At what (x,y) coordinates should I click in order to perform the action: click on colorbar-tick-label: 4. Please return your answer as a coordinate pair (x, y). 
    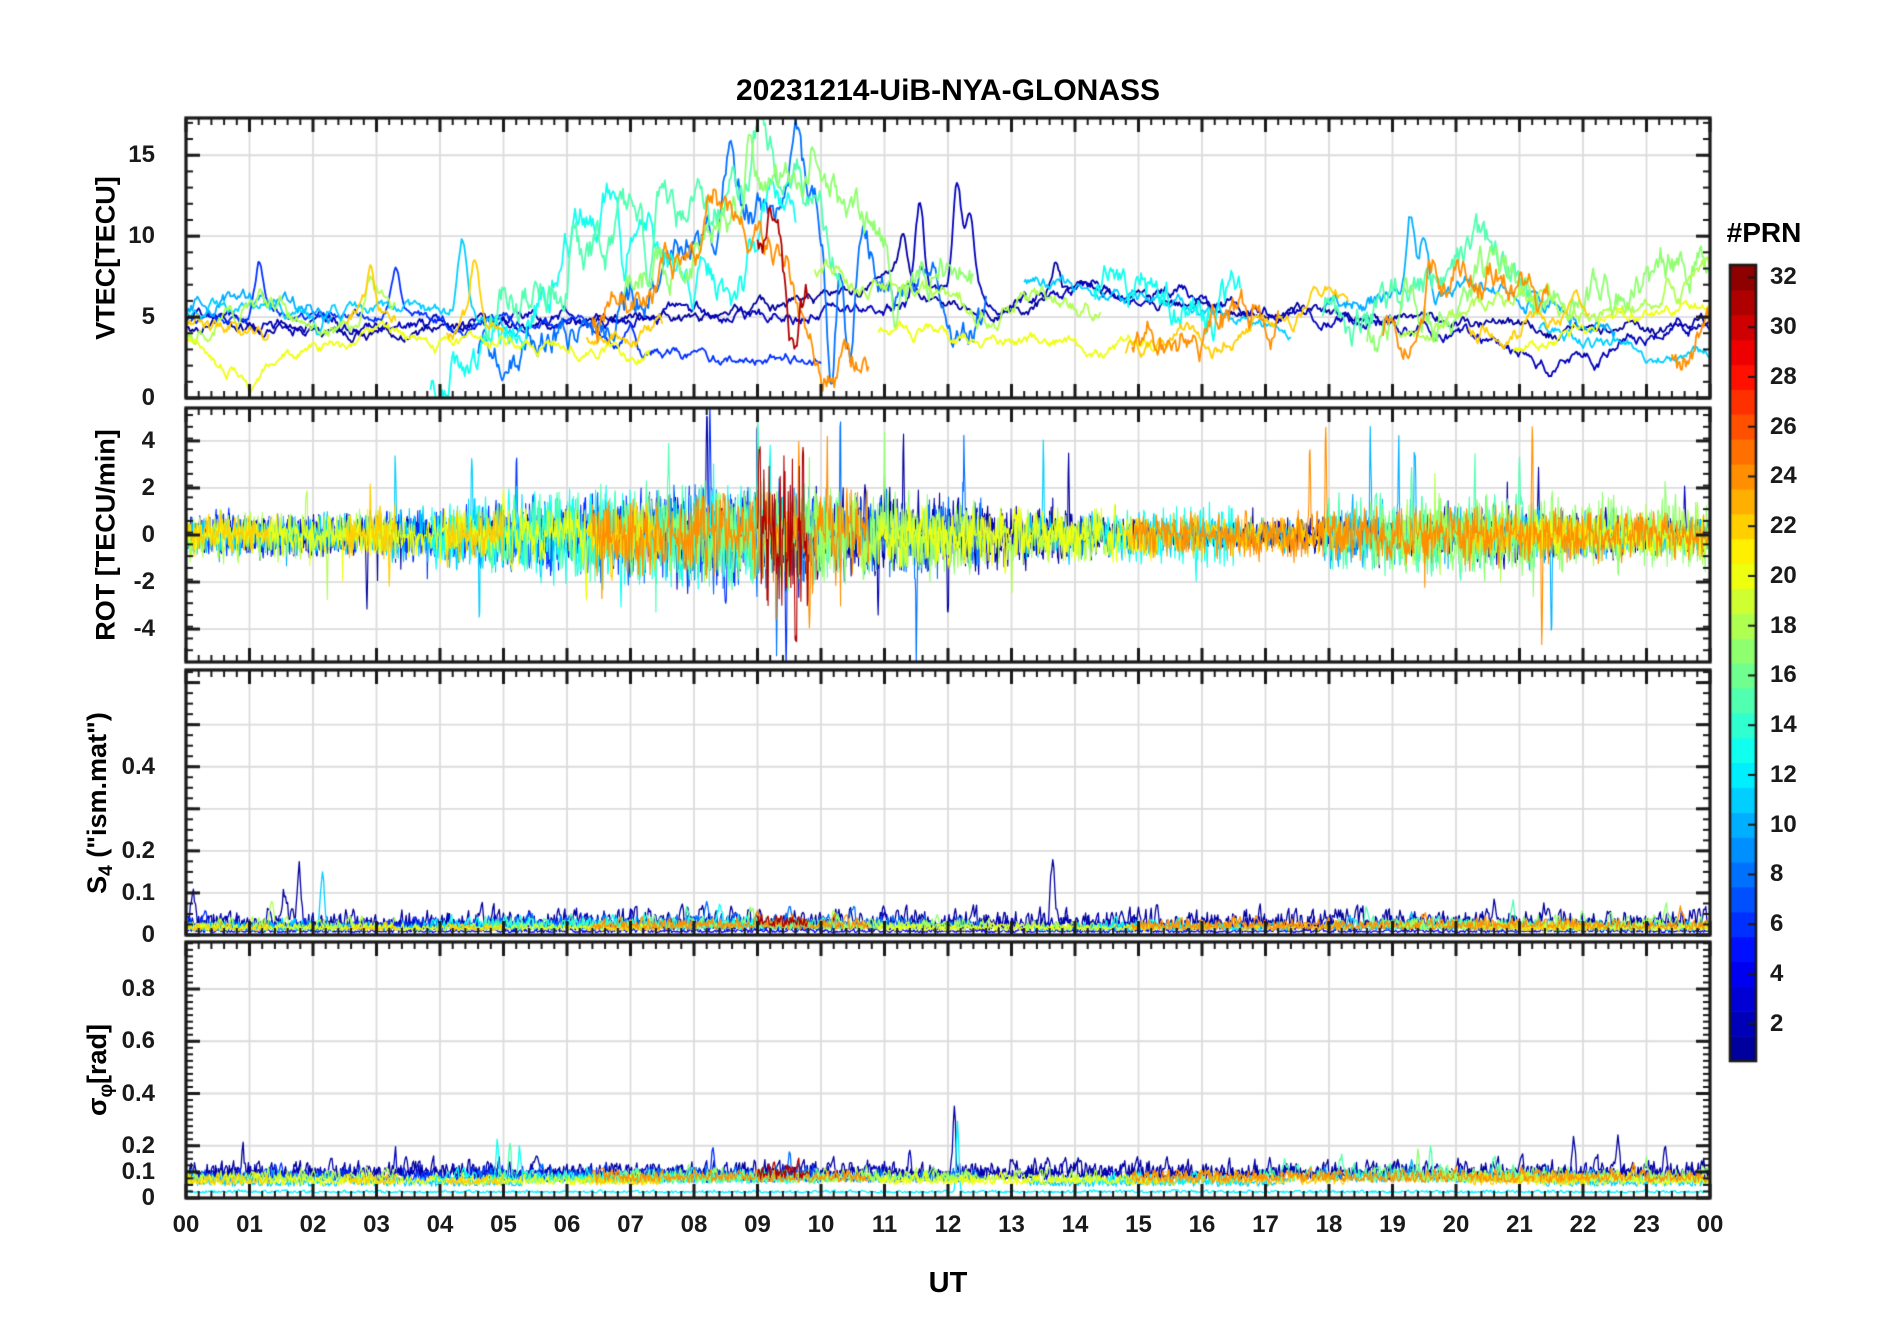
    Looking at the image, I should click on (1777, 973).